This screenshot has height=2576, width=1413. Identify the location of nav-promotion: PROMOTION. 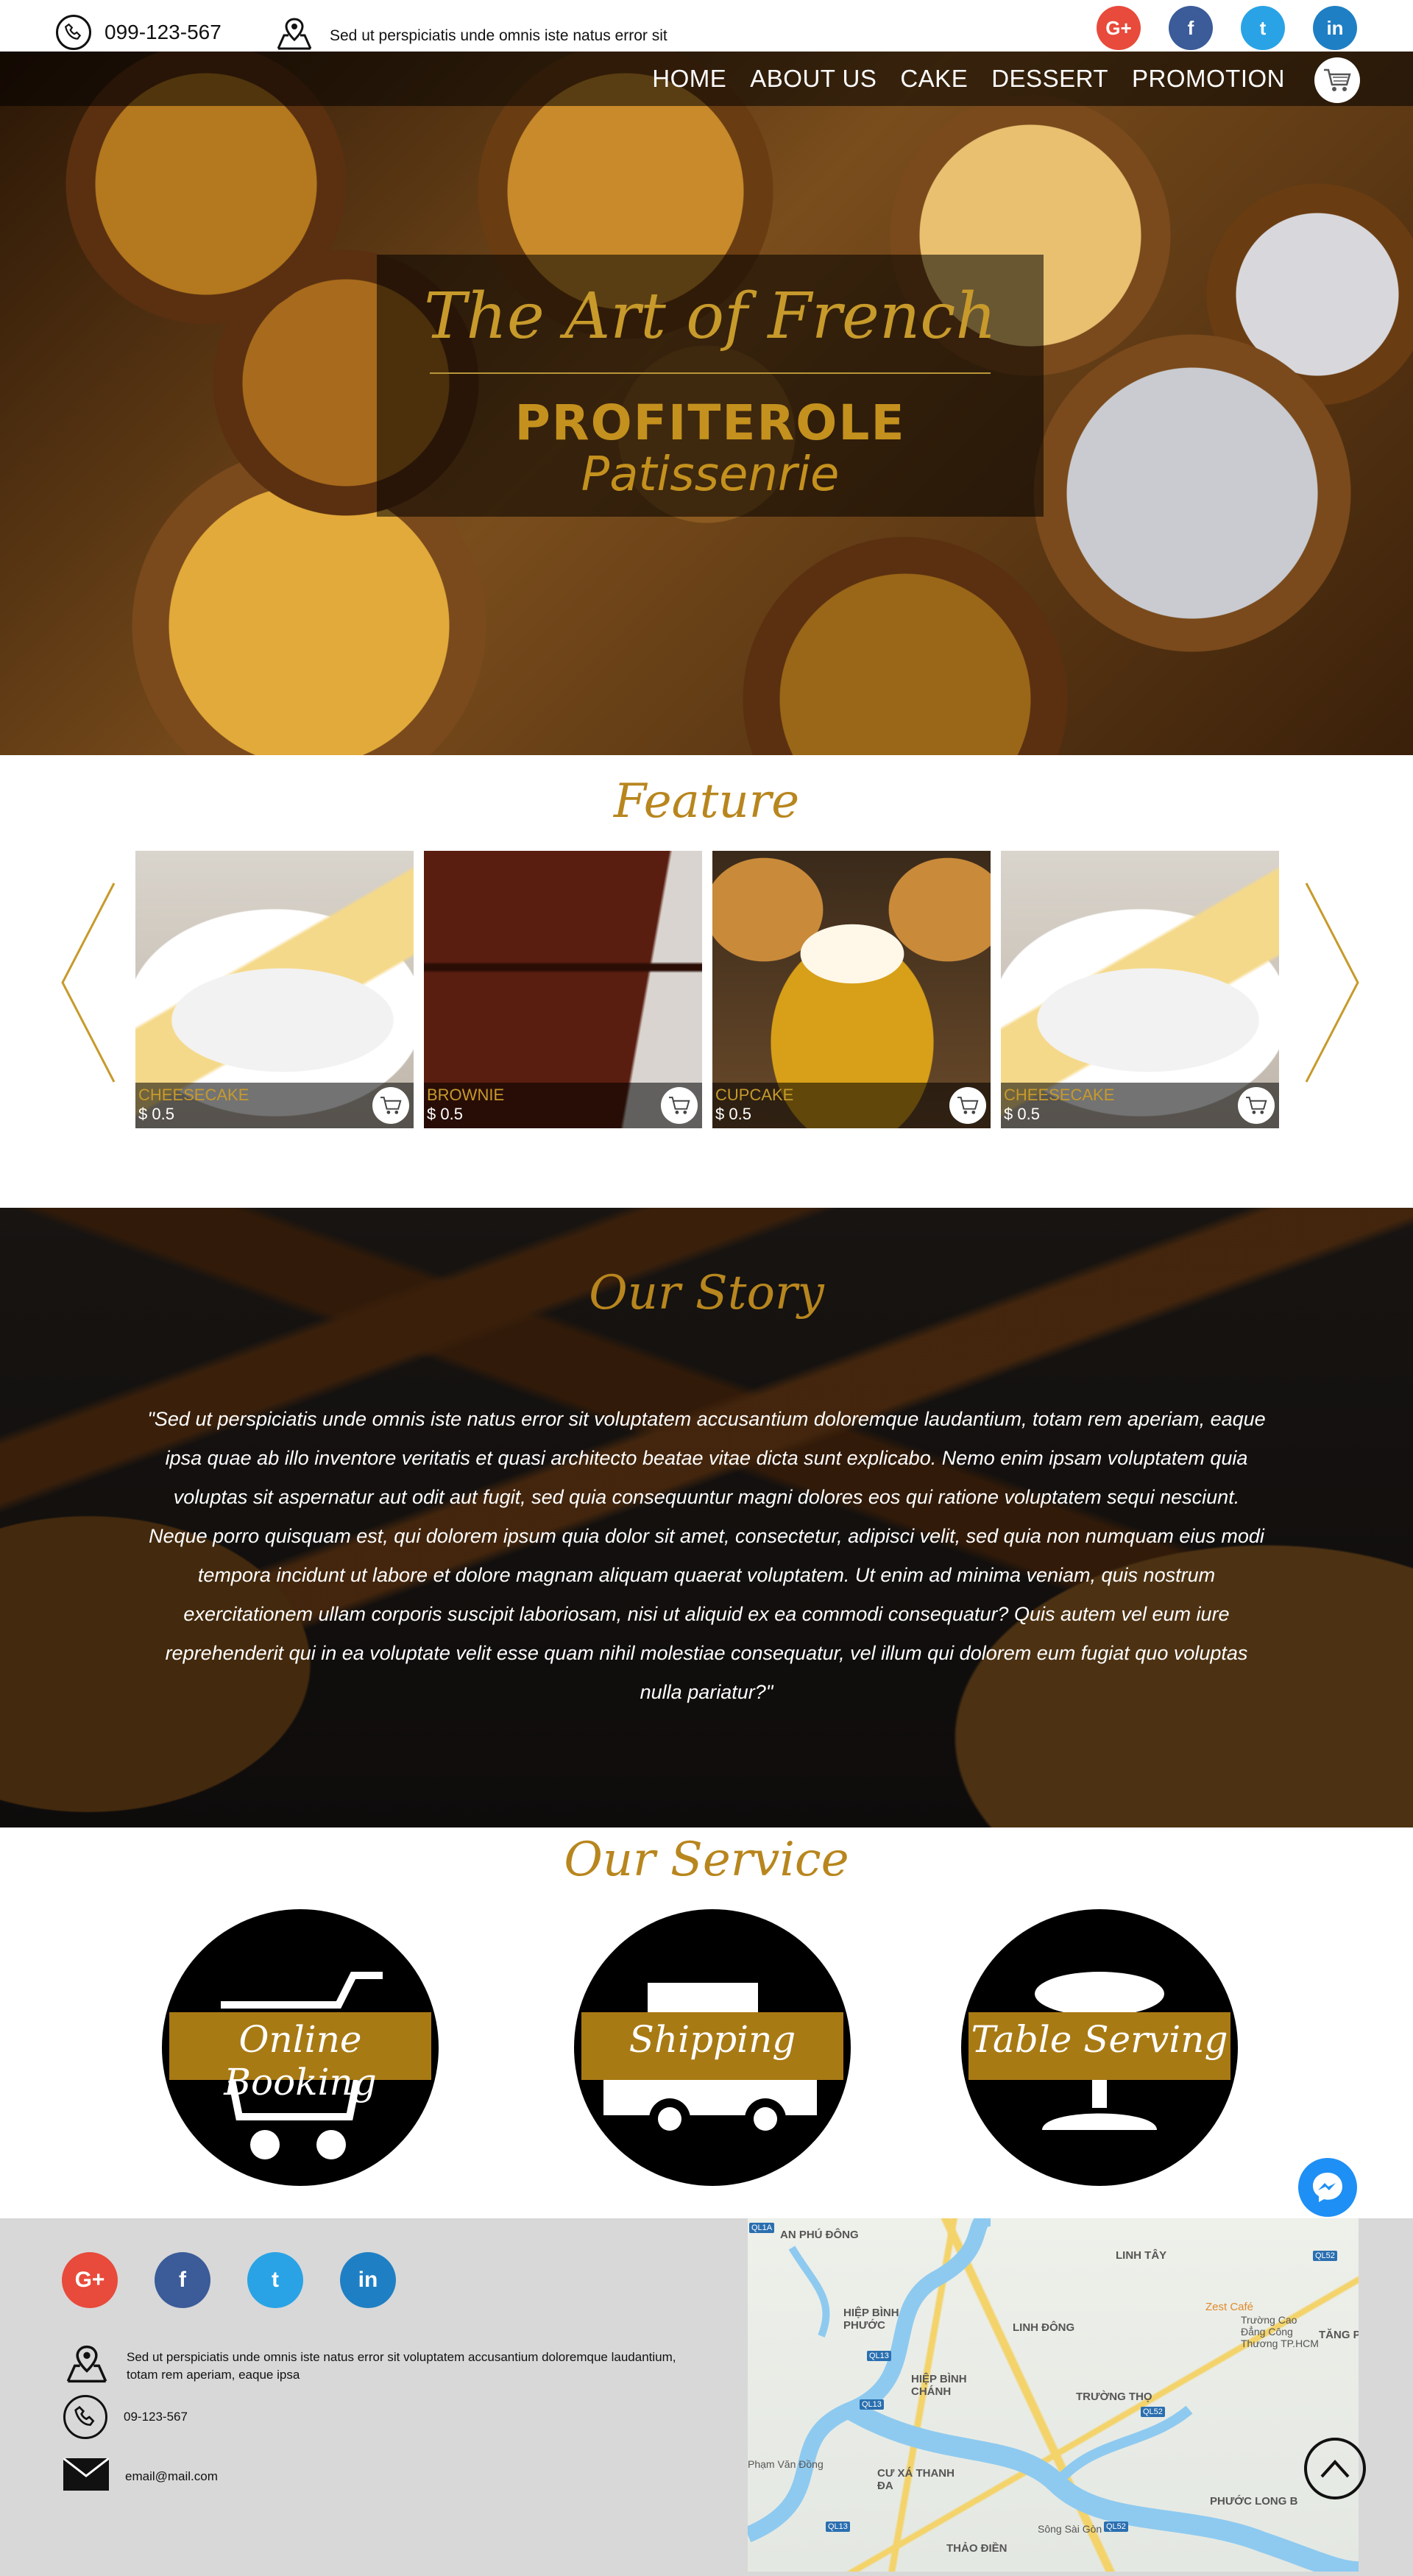
(1208, 79).